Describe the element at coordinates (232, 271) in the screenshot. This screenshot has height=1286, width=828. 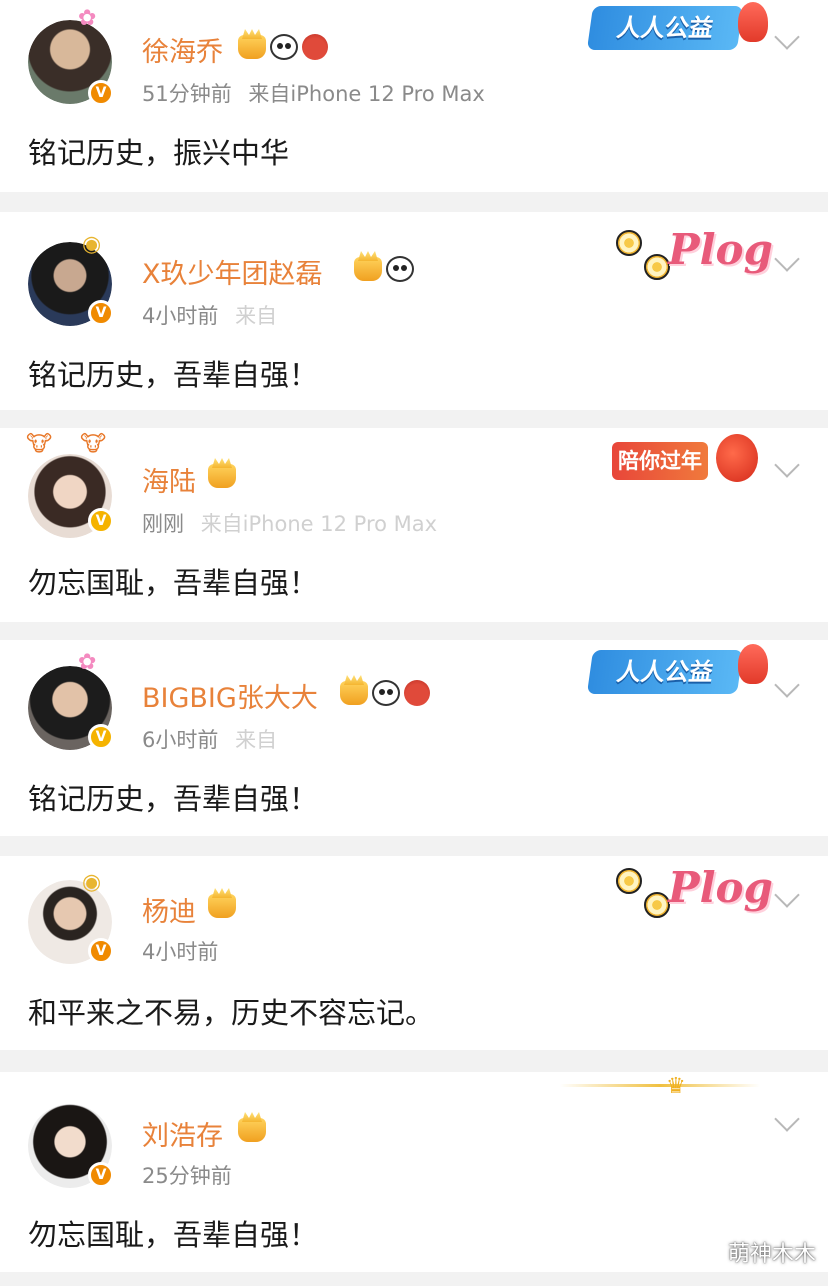
I see `username: X玖少年团赵磊` at that location.